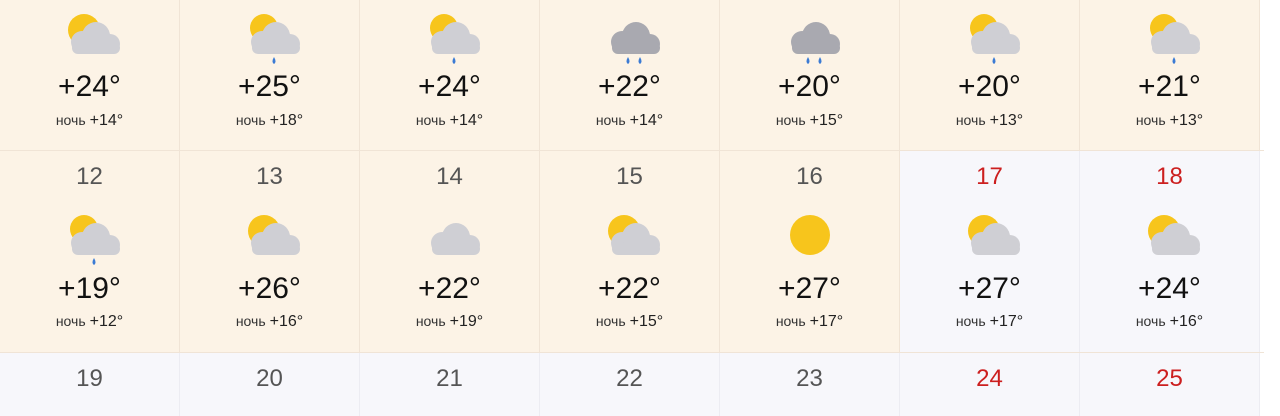 The width and height of the screenshot is (1280, 416). Describe the element at coordinates (449, 176) in the screenshot. I see `day-number: 14` at that location.